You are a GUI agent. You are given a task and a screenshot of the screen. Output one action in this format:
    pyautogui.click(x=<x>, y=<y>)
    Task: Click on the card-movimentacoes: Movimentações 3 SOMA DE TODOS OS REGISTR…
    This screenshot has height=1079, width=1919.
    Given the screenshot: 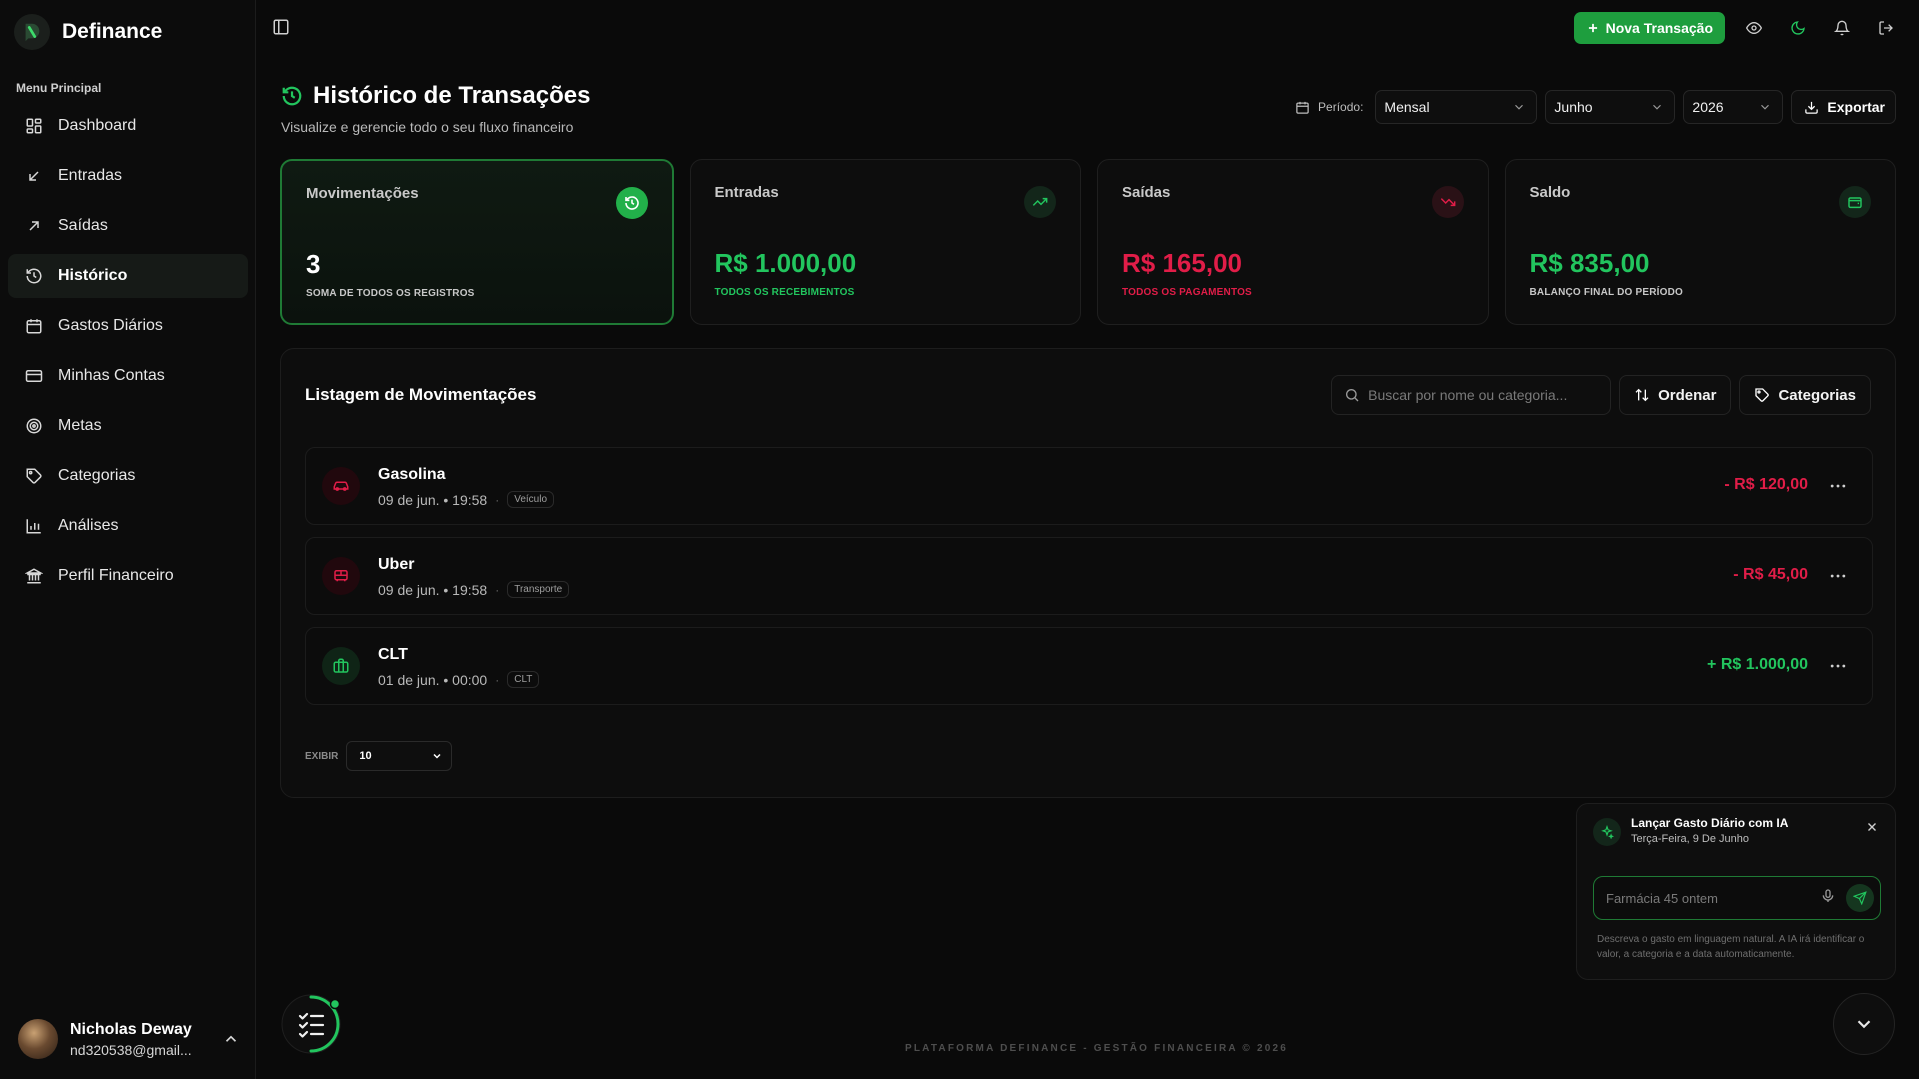 What is the action you would take?
    pyautogui.click(x=477, y=242)
    